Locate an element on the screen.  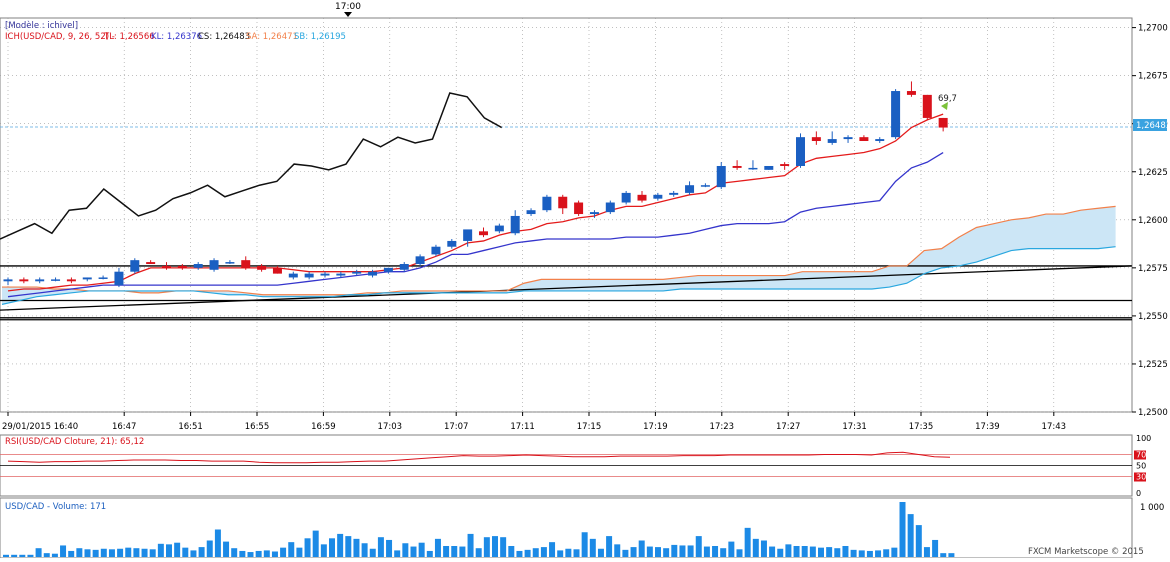
y-tick-label: 1,2500 is located at coordinates (1153, 413).